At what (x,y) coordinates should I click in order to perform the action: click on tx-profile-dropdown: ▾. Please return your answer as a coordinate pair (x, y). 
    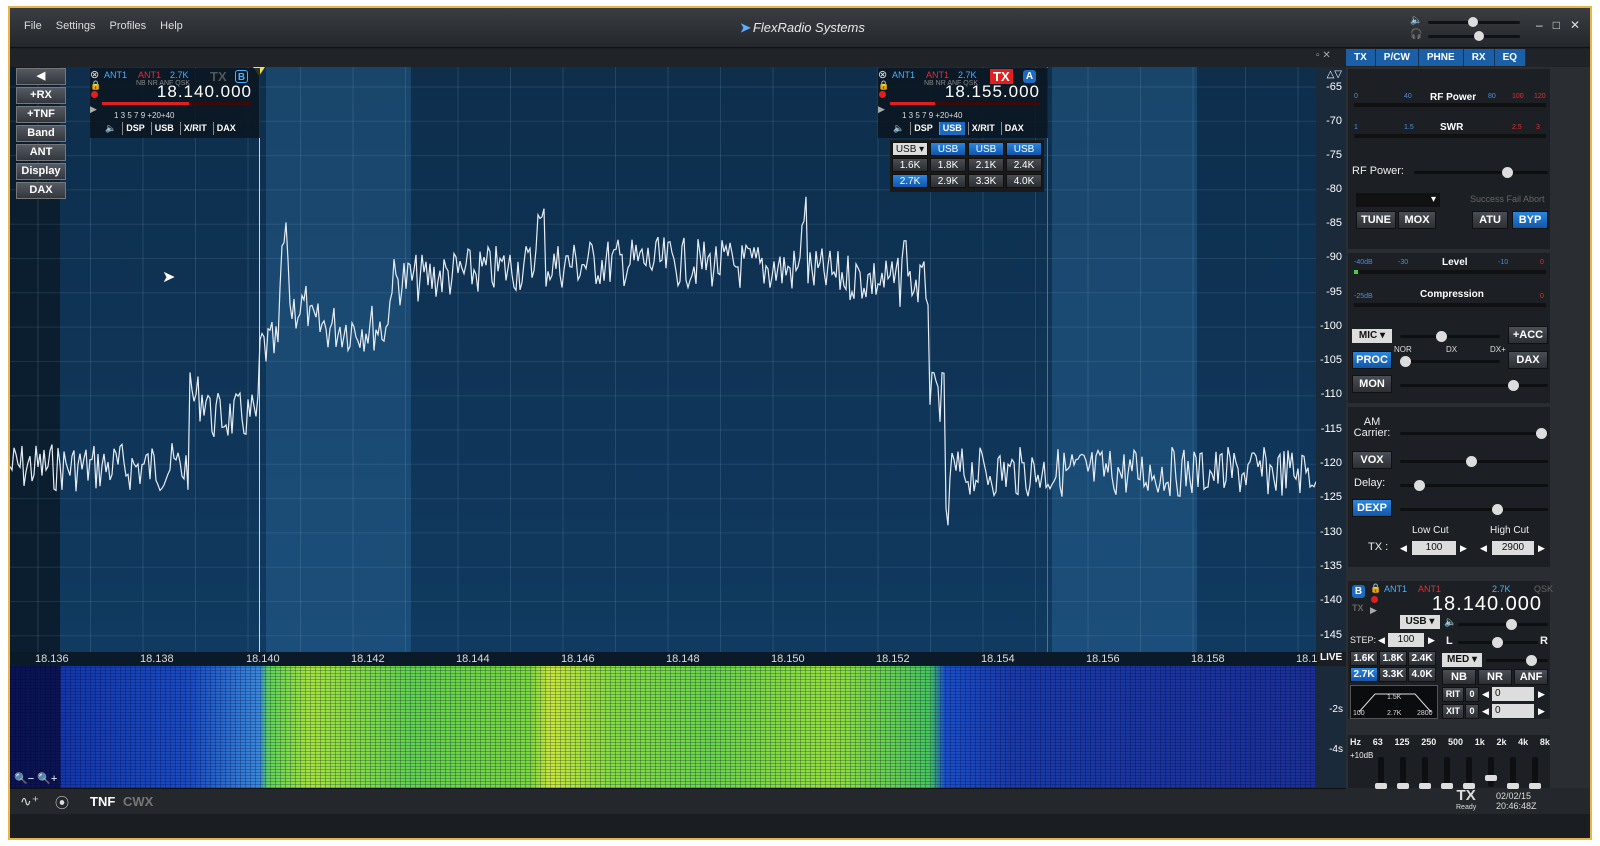
    Looking at the image, I should click on (1398, 200).